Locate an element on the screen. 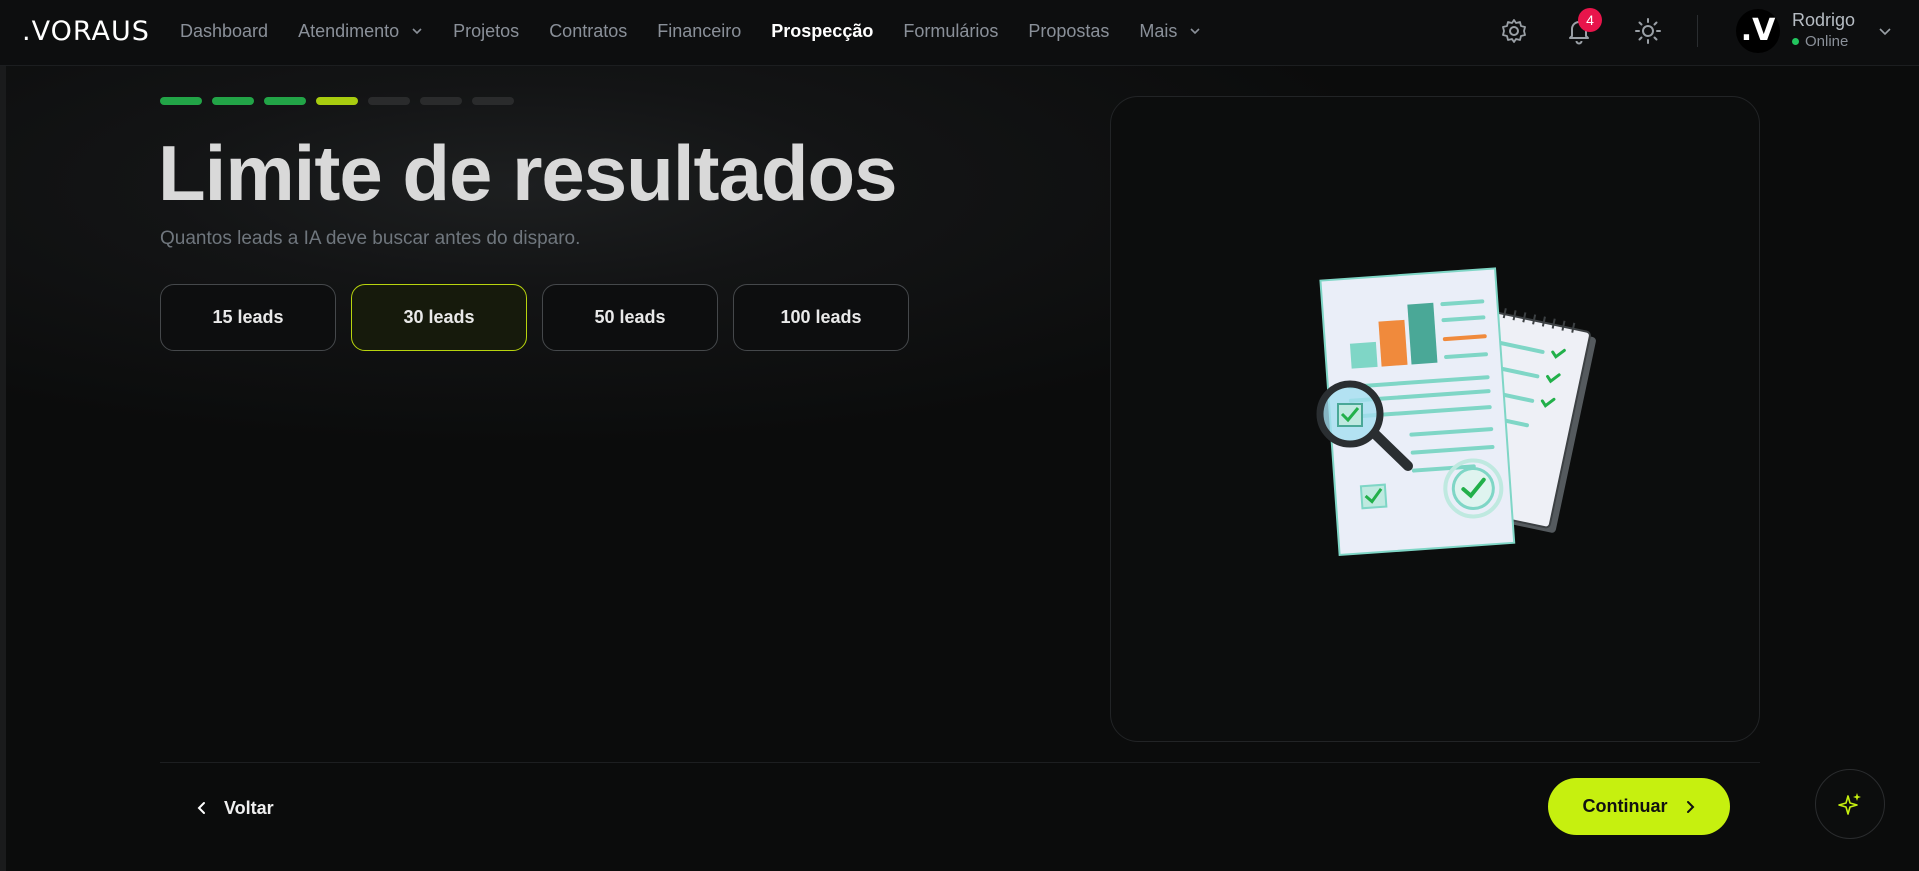 Image resolution: width=1919 pixels, height=871 pixels. avatar: .V is located at coordinates (1758, 31).